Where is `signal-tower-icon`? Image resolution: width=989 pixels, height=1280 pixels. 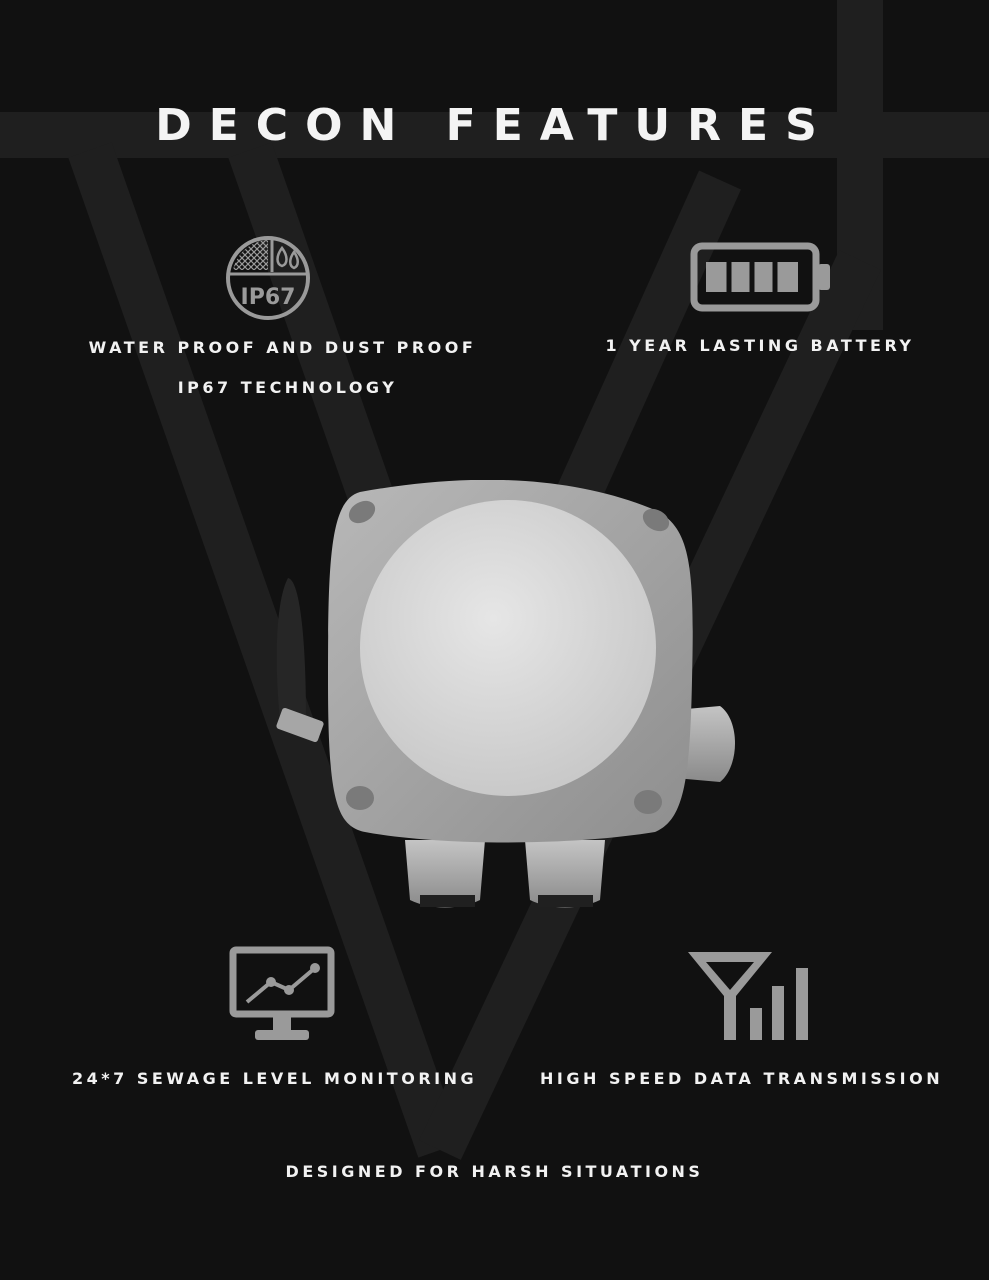 signal-tower-icon is located at coordinates (748, 996).